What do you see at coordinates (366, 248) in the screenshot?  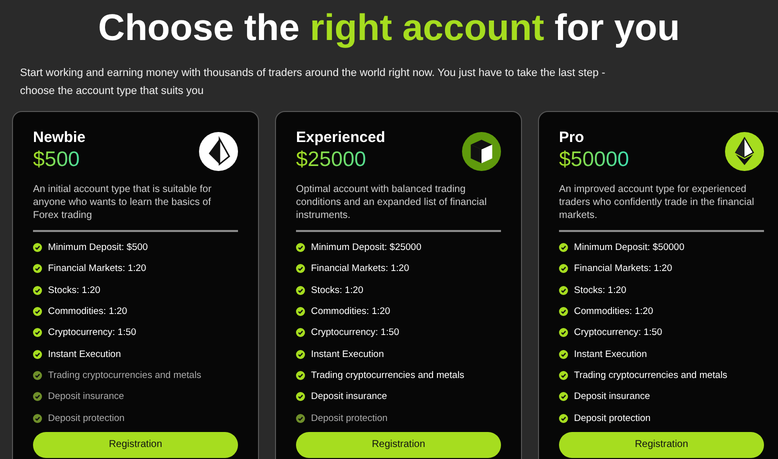 I see `feature-text: Minimum Deposit: $25000` at bounding box center [366, 248].